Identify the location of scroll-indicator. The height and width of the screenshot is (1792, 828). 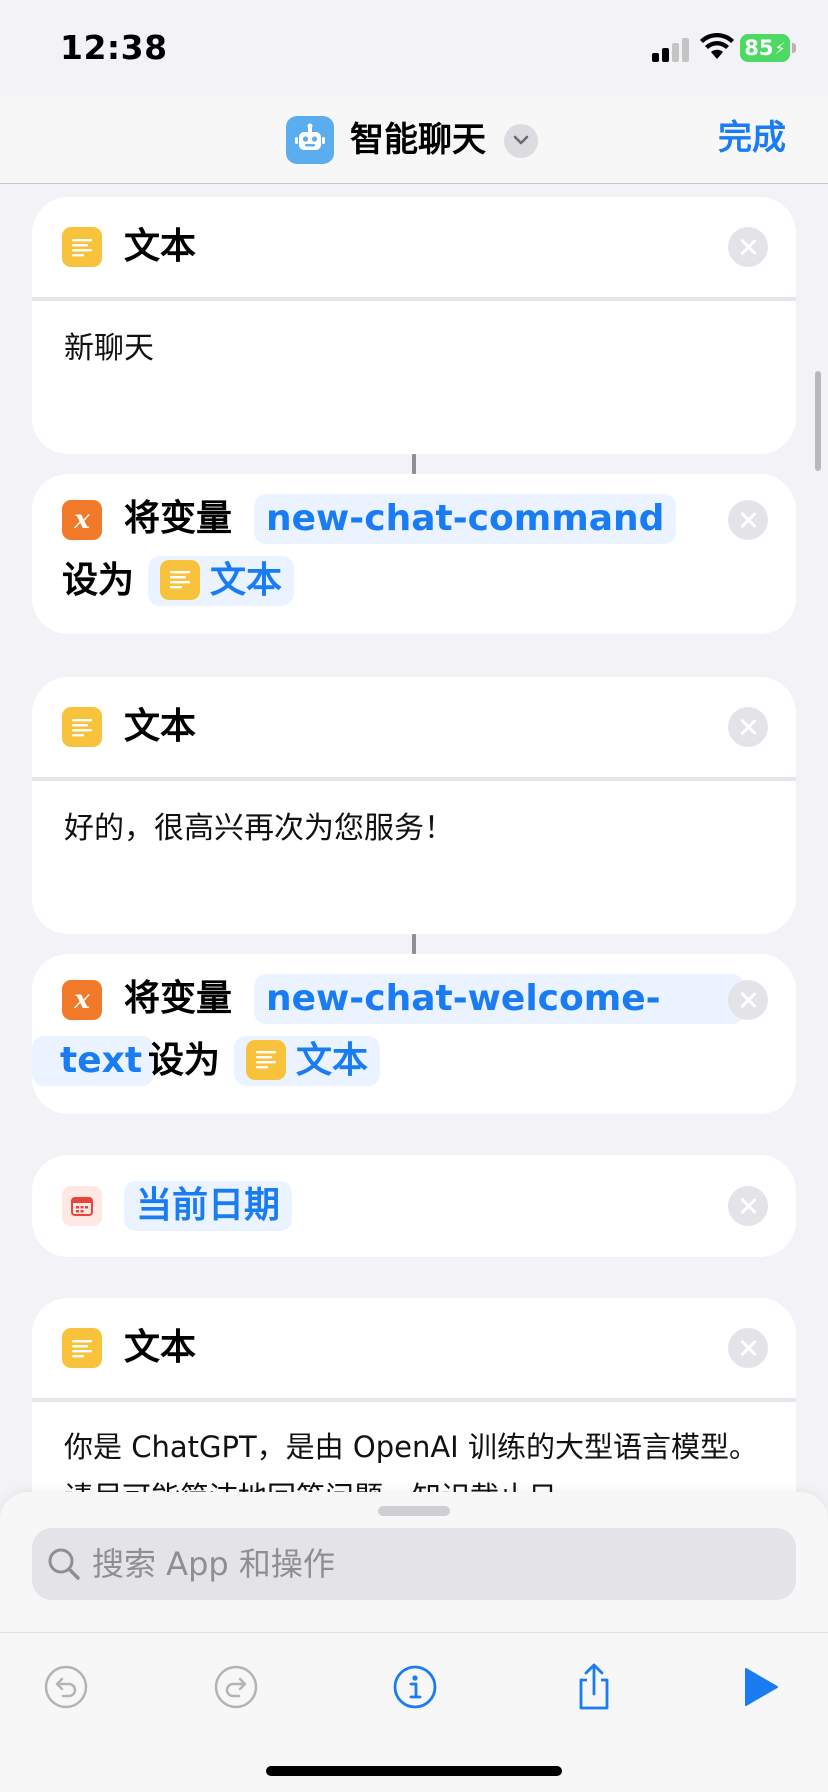
(818, 421).